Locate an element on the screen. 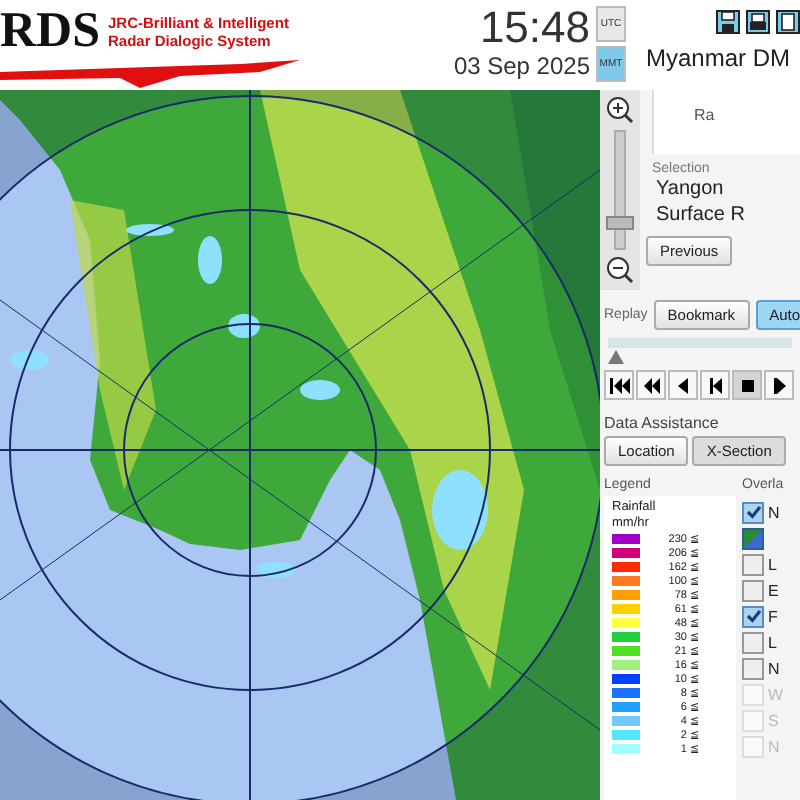 Image resolution: width=800 pixels, height=800 pixels. rewind-button is located at coordinates (651, 385).